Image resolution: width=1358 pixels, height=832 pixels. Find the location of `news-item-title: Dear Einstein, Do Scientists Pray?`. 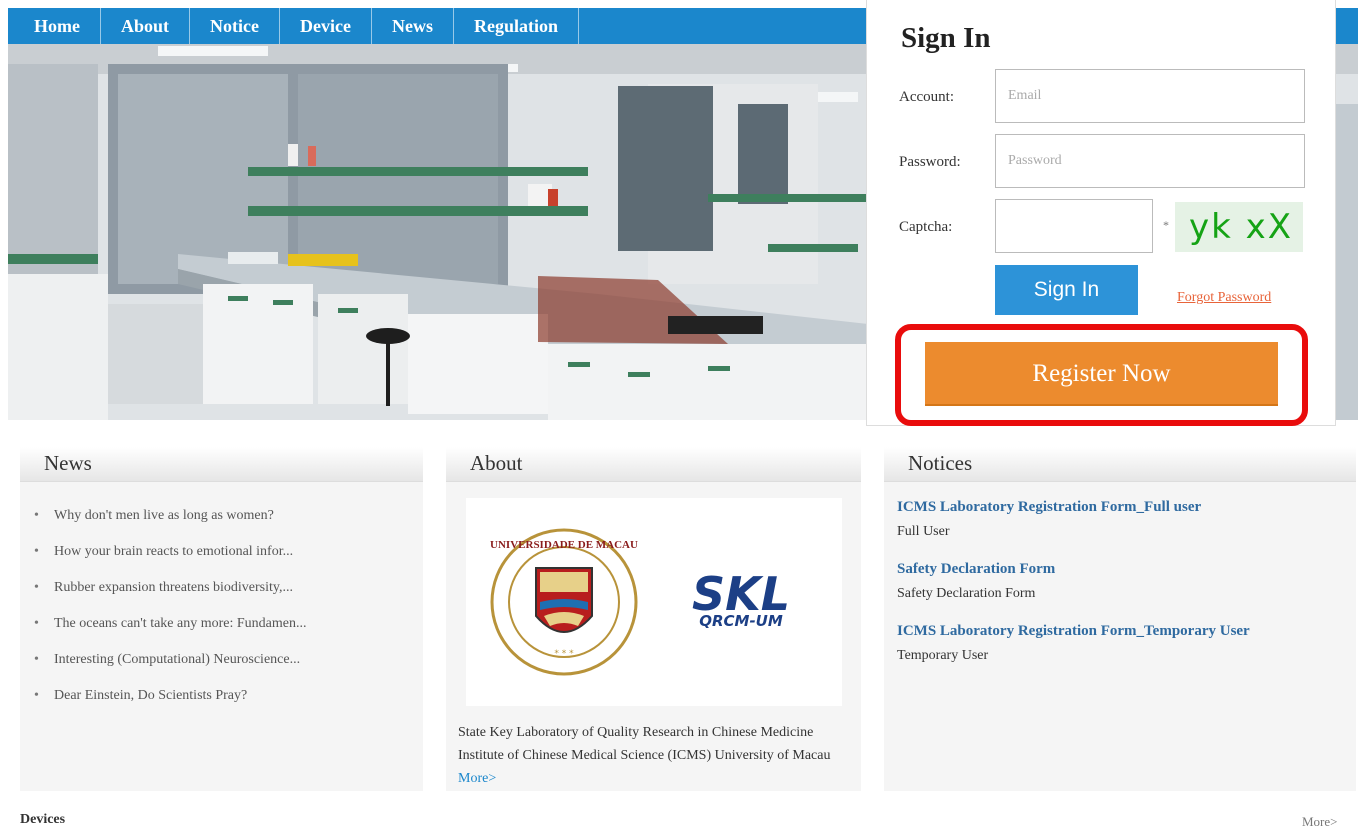

news-item-title: Dear Einstein, Do Scientists Pray? is located at coordinates (150, 695).